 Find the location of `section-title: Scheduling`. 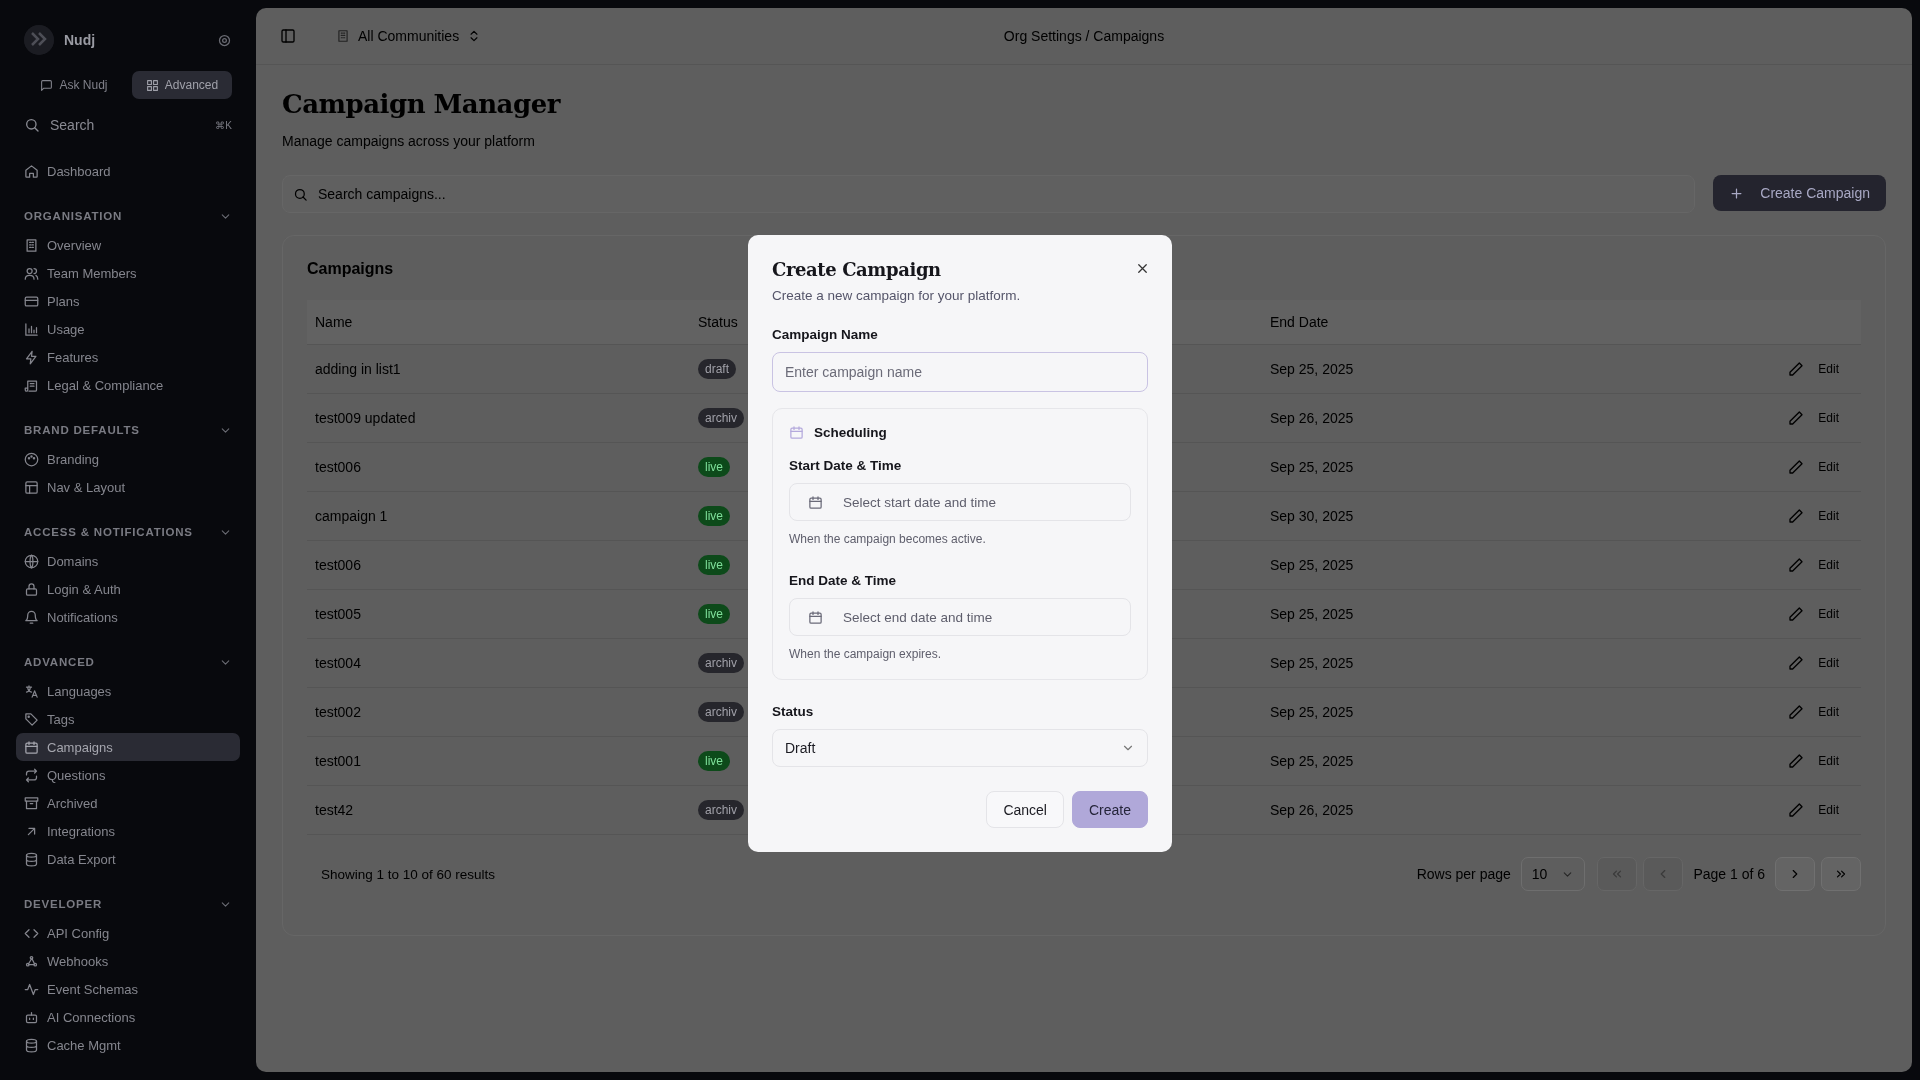

section-title: Scheduling is located at coordinates (850, 432).